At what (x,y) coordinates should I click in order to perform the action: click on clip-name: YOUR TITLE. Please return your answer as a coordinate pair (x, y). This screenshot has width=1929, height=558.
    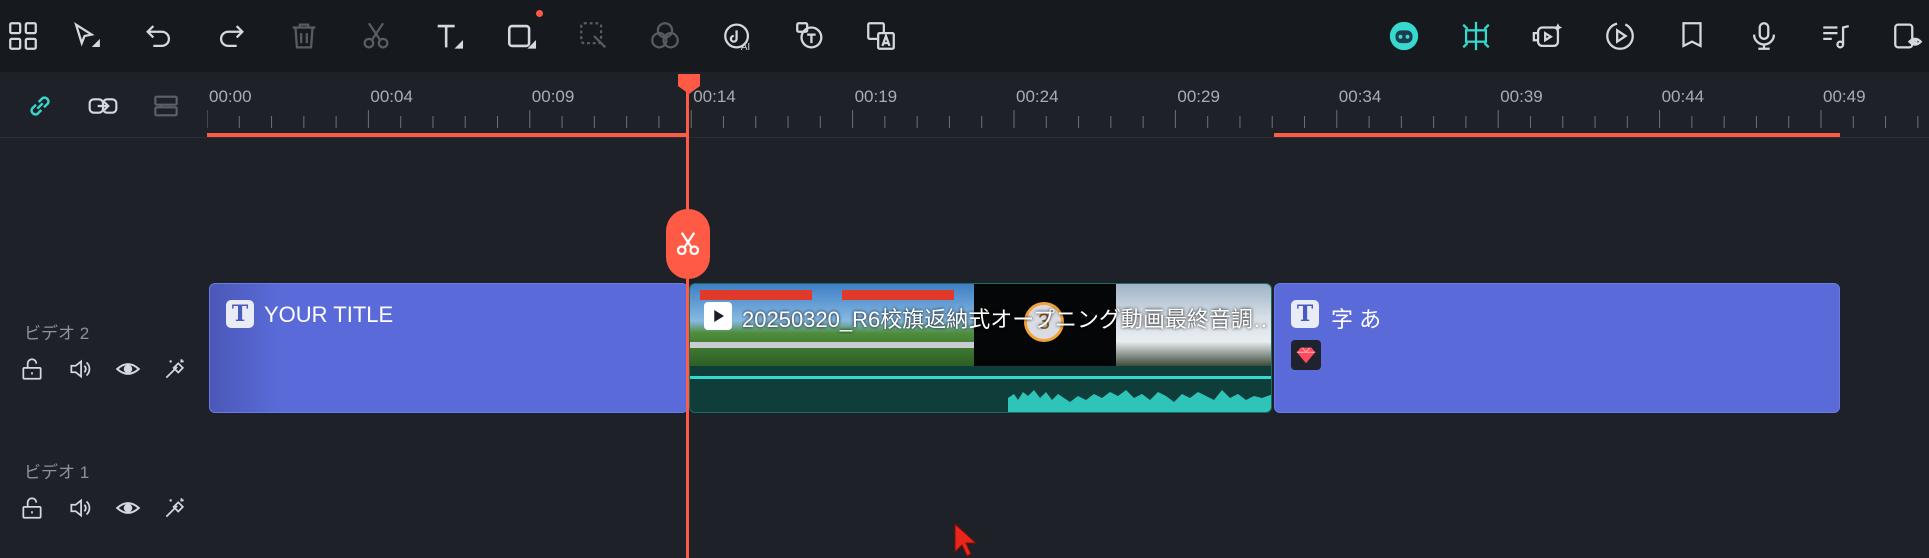
    Looking at the image, I should click on (329, 314).